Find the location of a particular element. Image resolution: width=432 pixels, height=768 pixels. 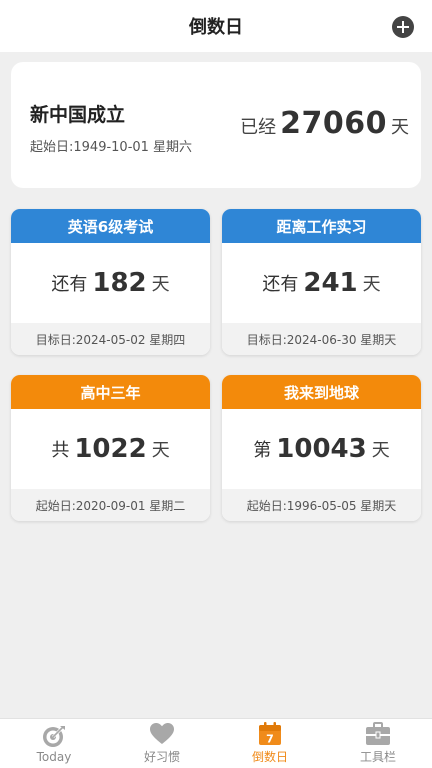

featured-count-unit: 天 is located at coordinates (400, 127).